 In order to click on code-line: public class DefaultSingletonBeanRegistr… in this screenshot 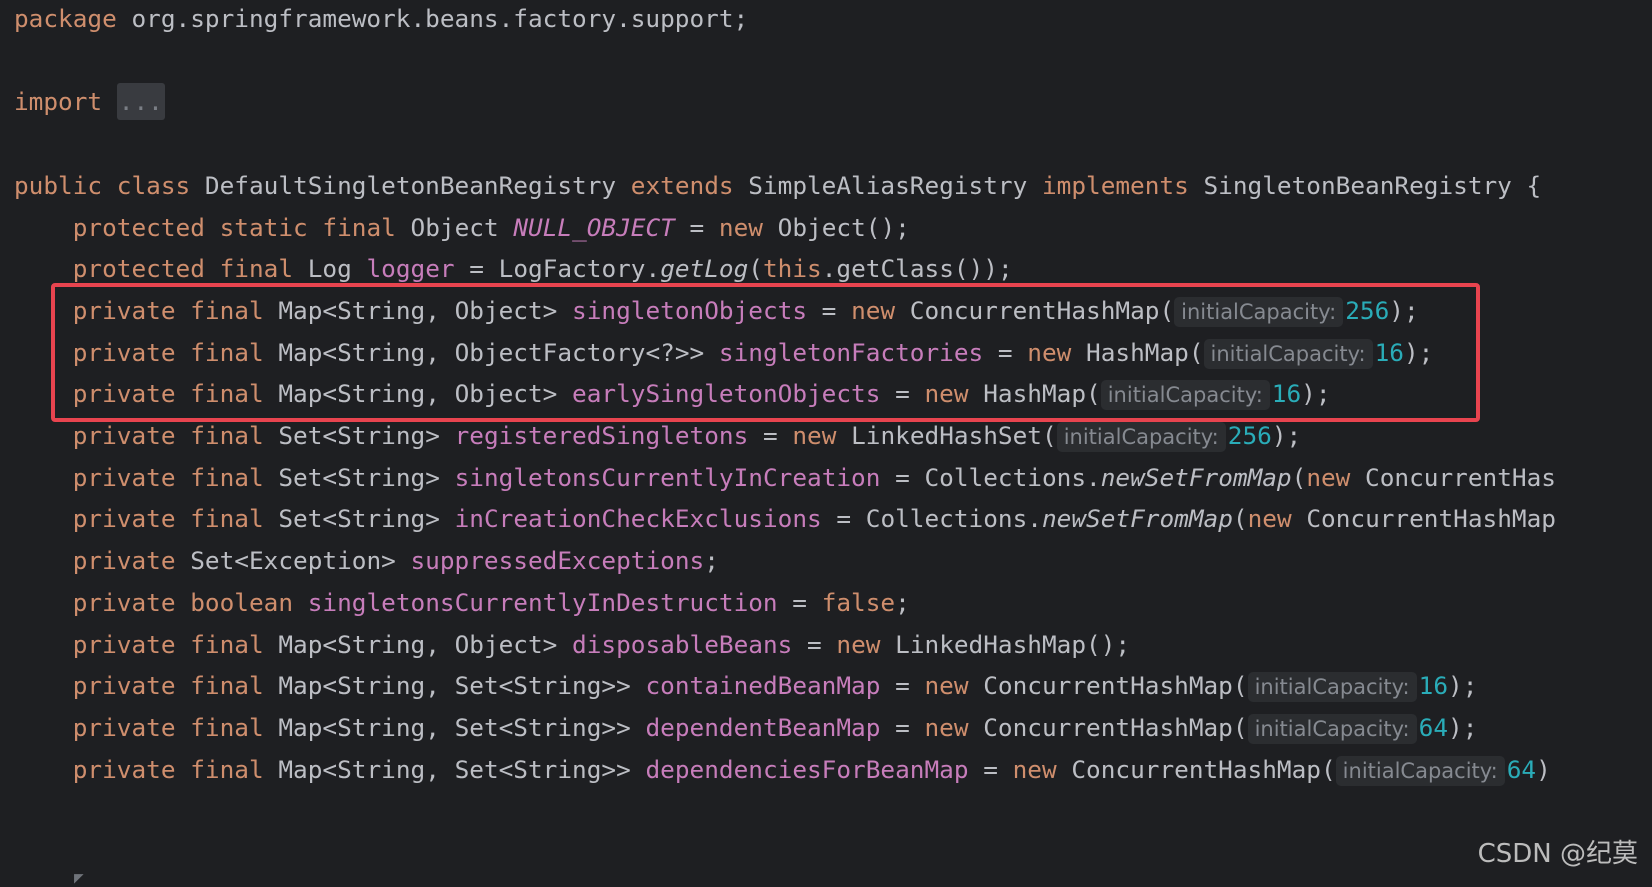, I will do `click(777, 186)`.